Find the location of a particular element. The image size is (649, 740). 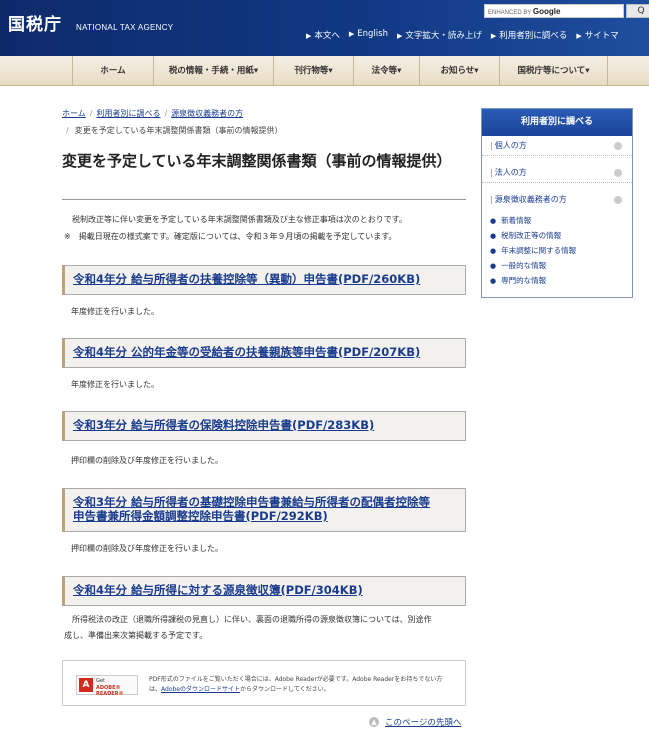

search-enhanced-label: ENHANCED BY is located at coordinates (510, 13).